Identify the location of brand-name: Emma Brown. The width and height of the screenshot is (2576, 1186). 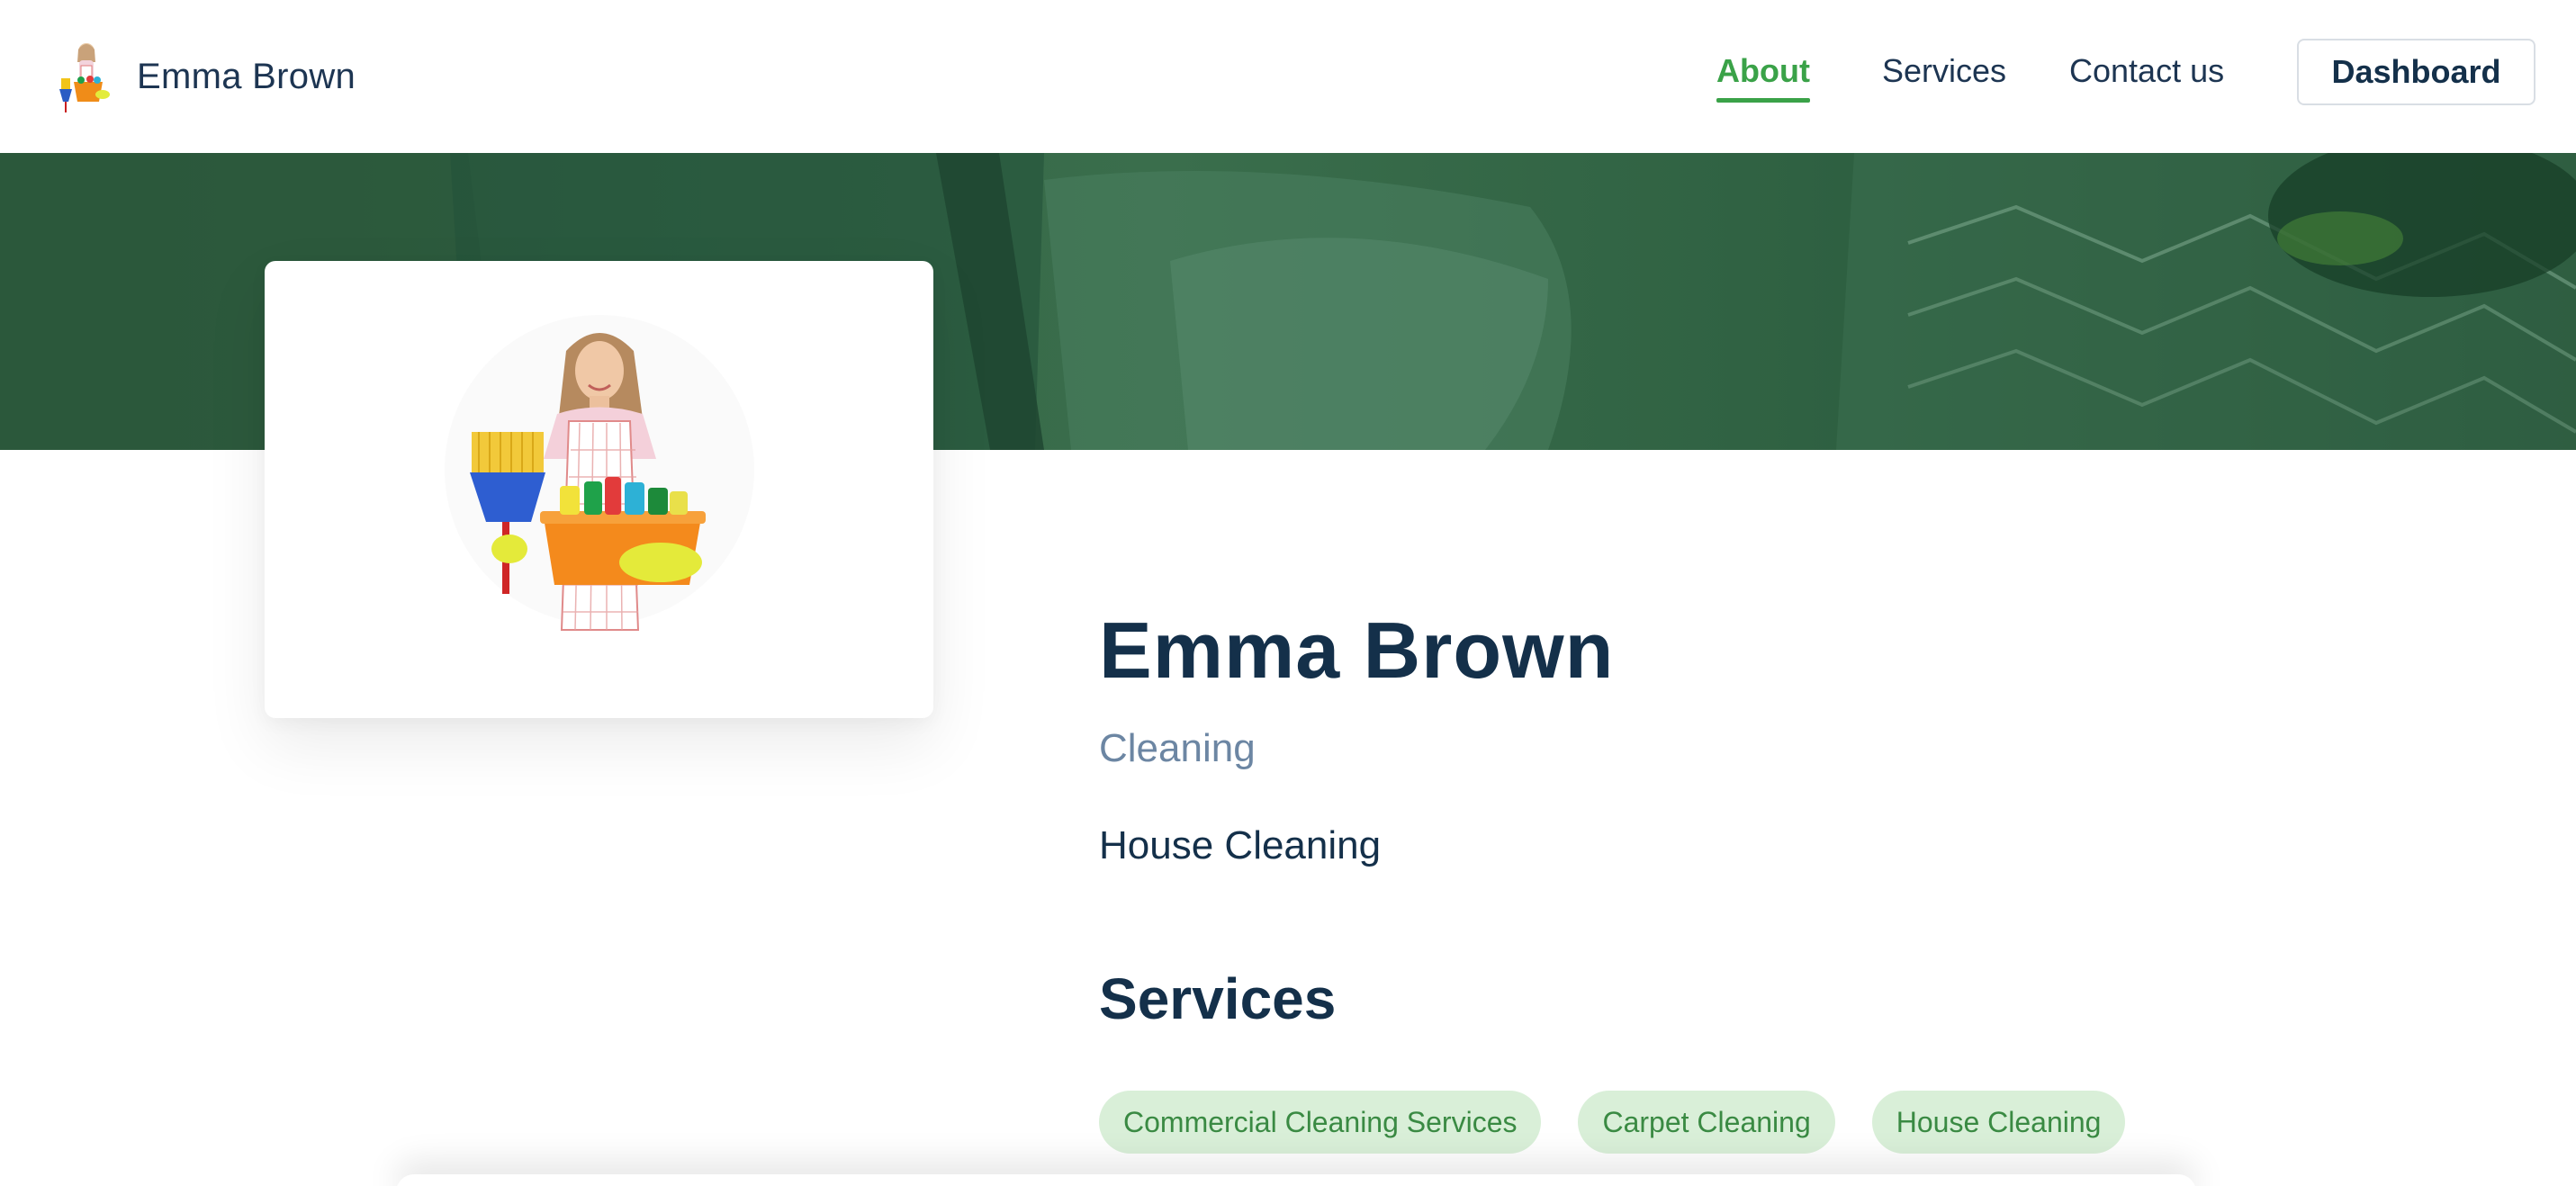
(246, 76).